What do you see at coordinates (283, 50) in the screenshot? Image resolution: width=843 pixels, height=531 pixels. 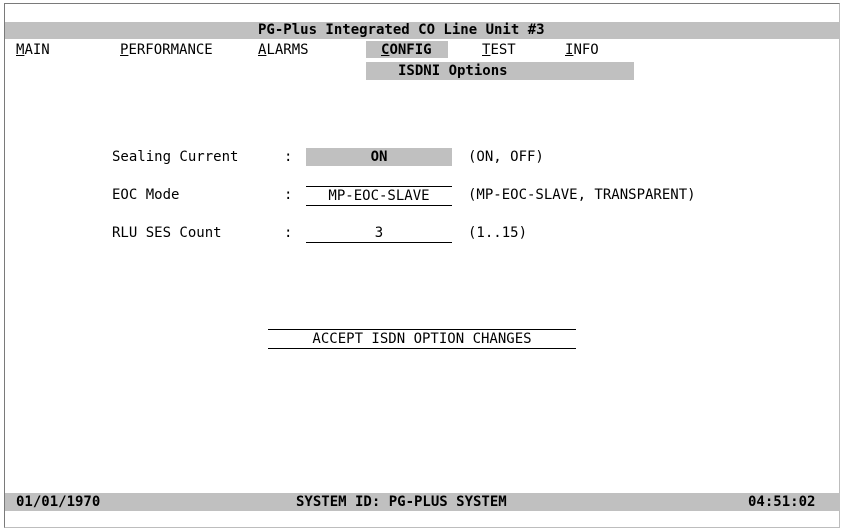 I see `menu-alarms: ALARMS` at bounding box center [283, 50].